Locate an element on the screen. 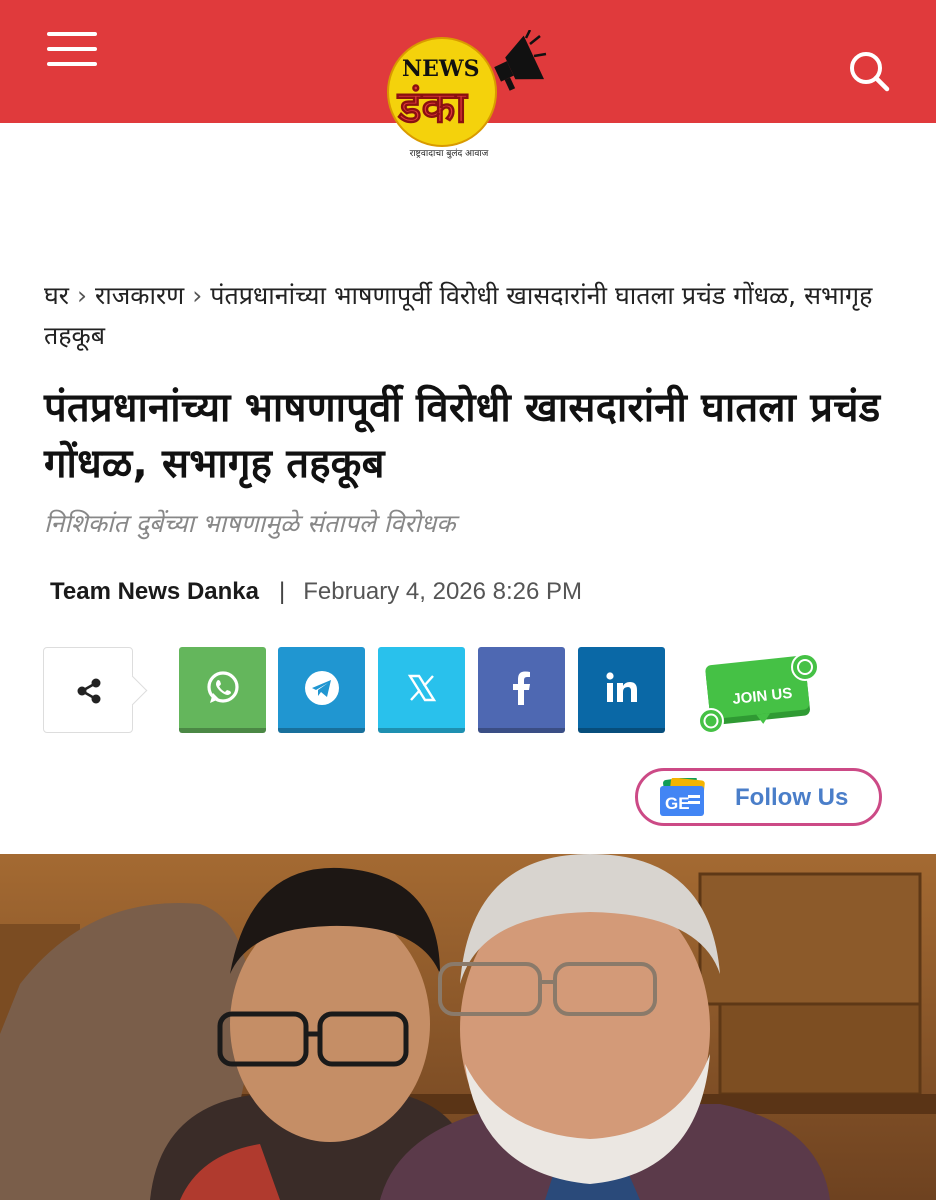 Image resolution: width=936 pixels, height=1200 pixels. x-share-button is located at coordinates (421, 690).